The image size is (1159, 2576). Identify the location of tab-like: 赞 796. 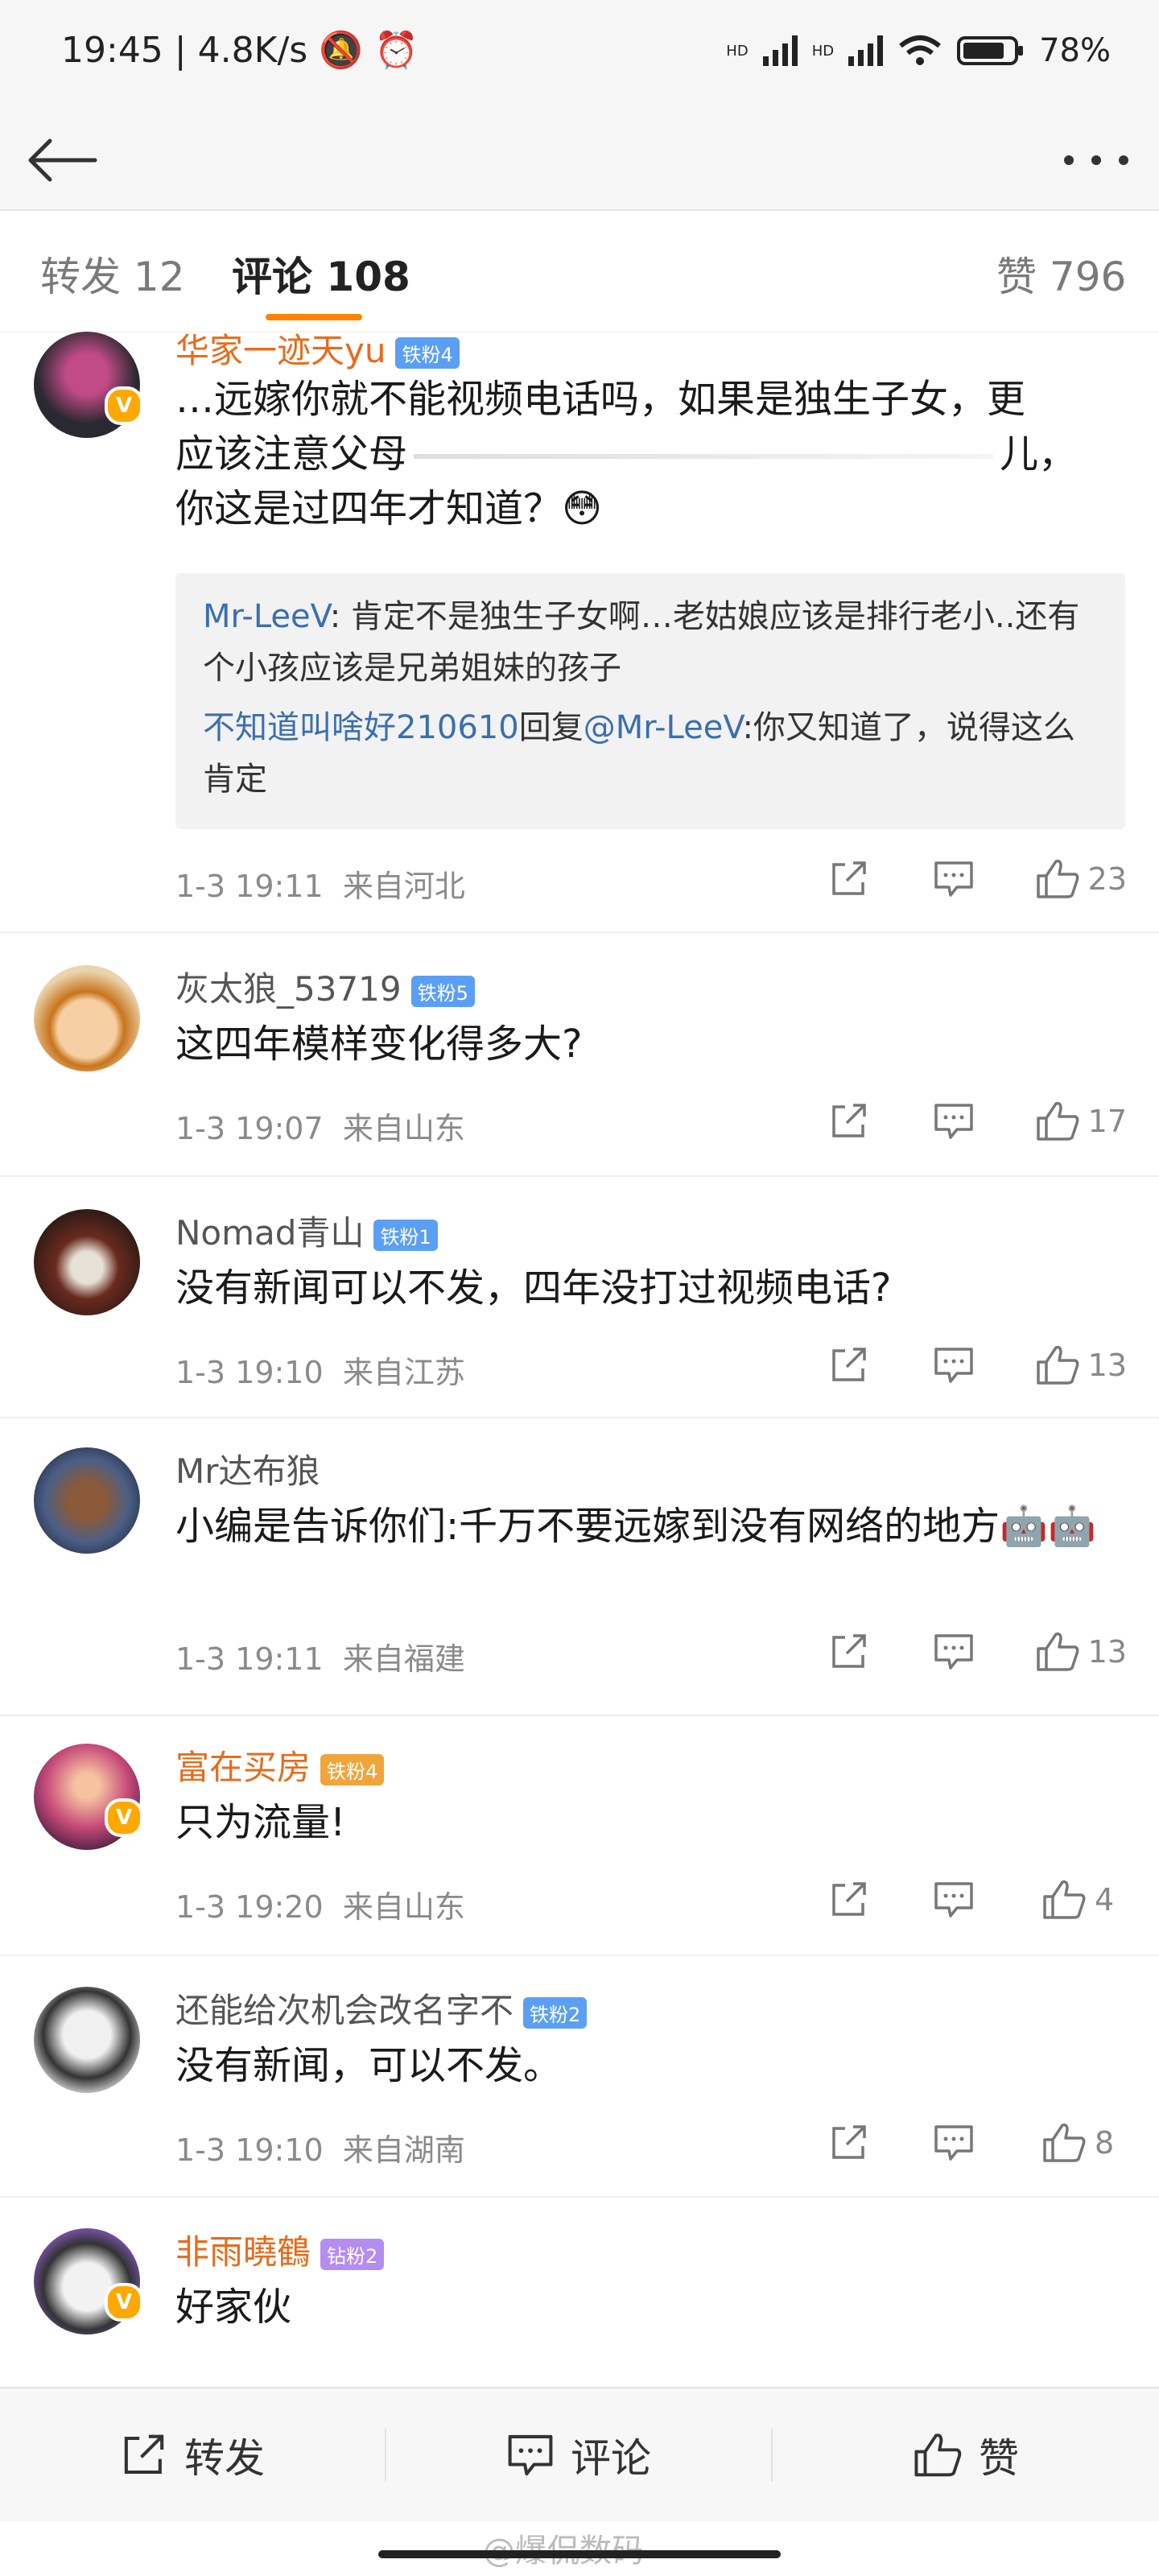
(1061, 274).